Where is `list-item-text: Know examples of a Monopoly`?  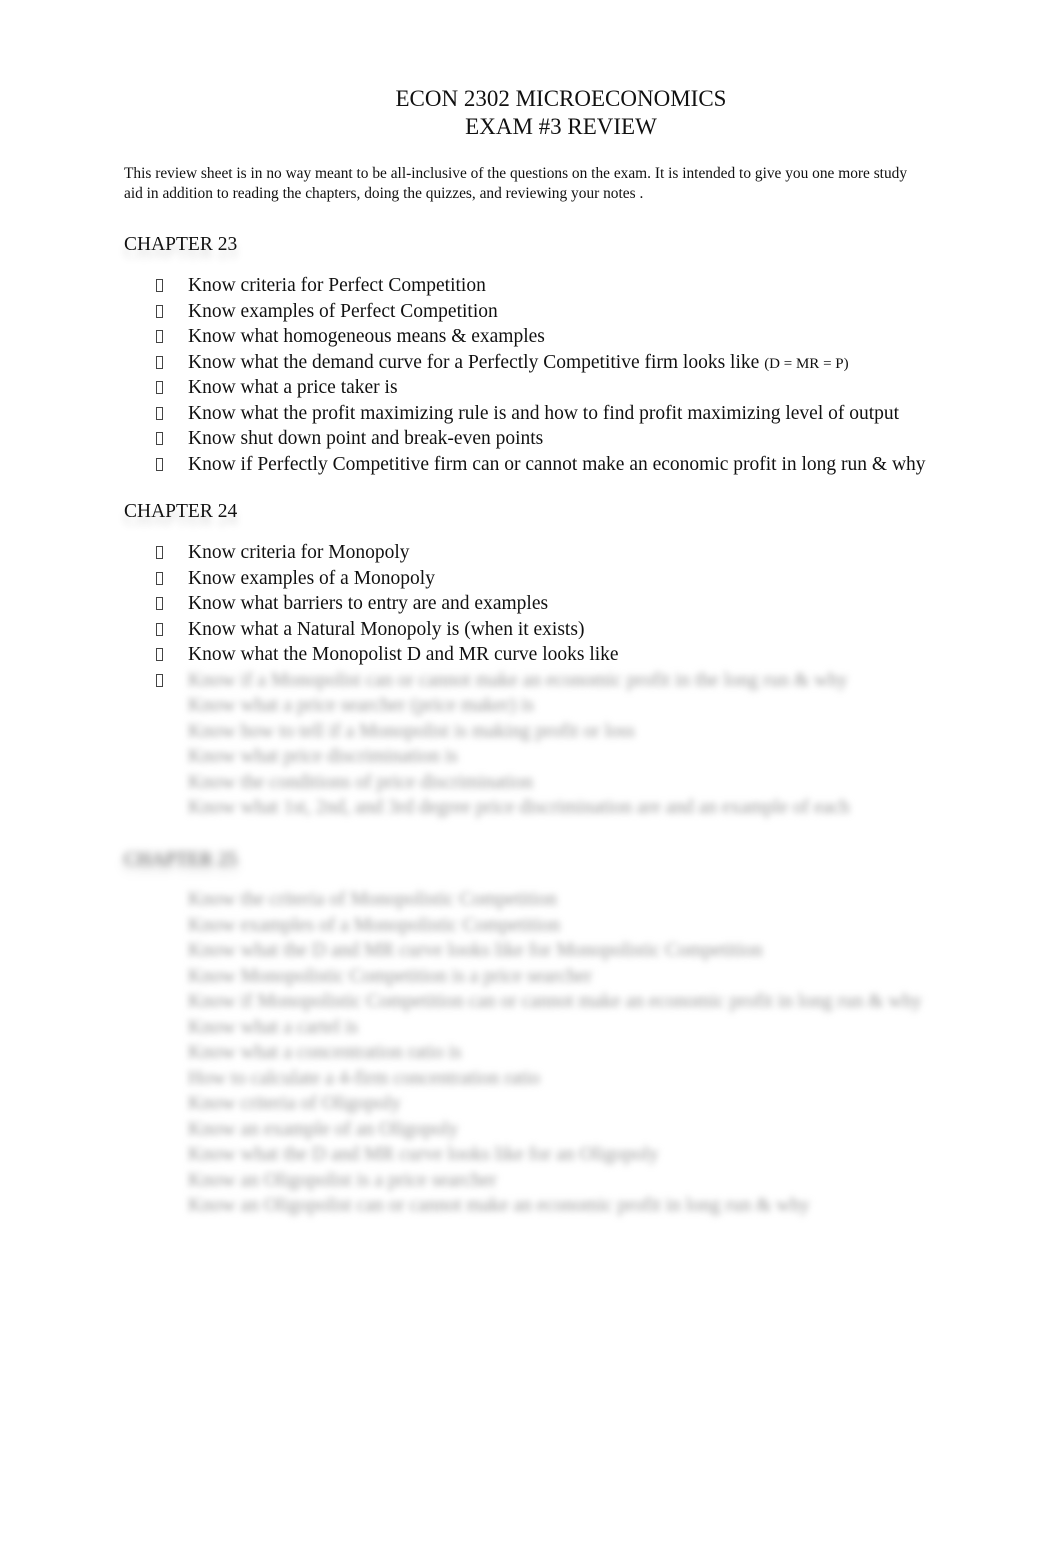
list-item-text: Know examples of a Monopoly is located at coordinates (311, 578).